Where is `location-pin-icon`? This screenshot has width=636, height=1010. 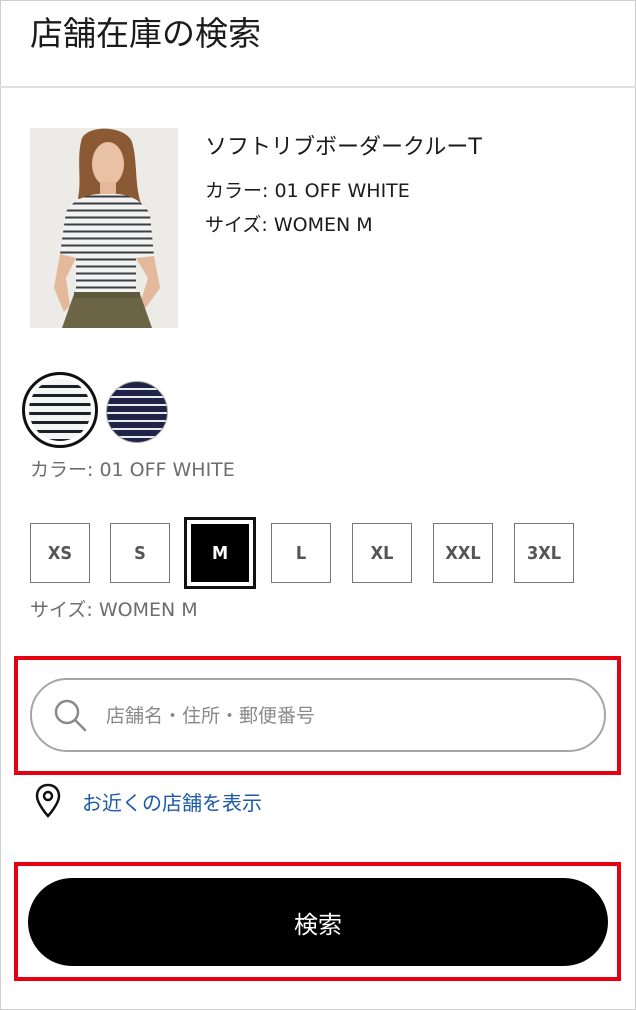
location-pin-icon is located at coordinates (48, 800).